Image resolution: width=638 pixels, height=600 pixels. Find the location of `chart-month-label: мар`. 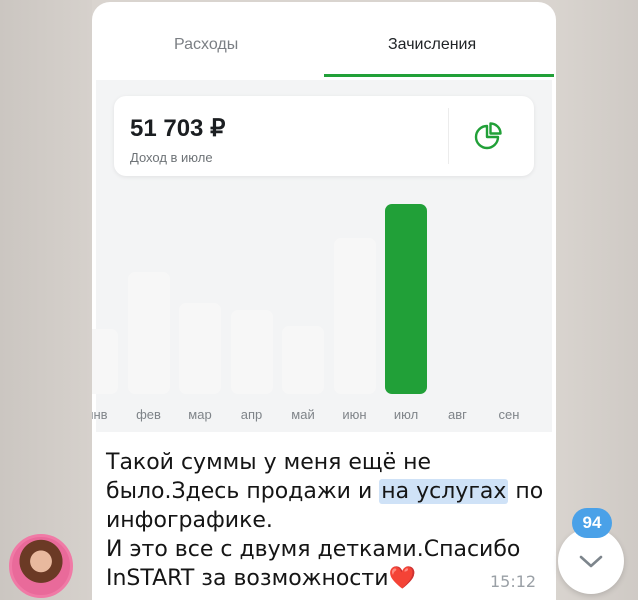

chart-month-label: мар is located at coordinates (200, 414).